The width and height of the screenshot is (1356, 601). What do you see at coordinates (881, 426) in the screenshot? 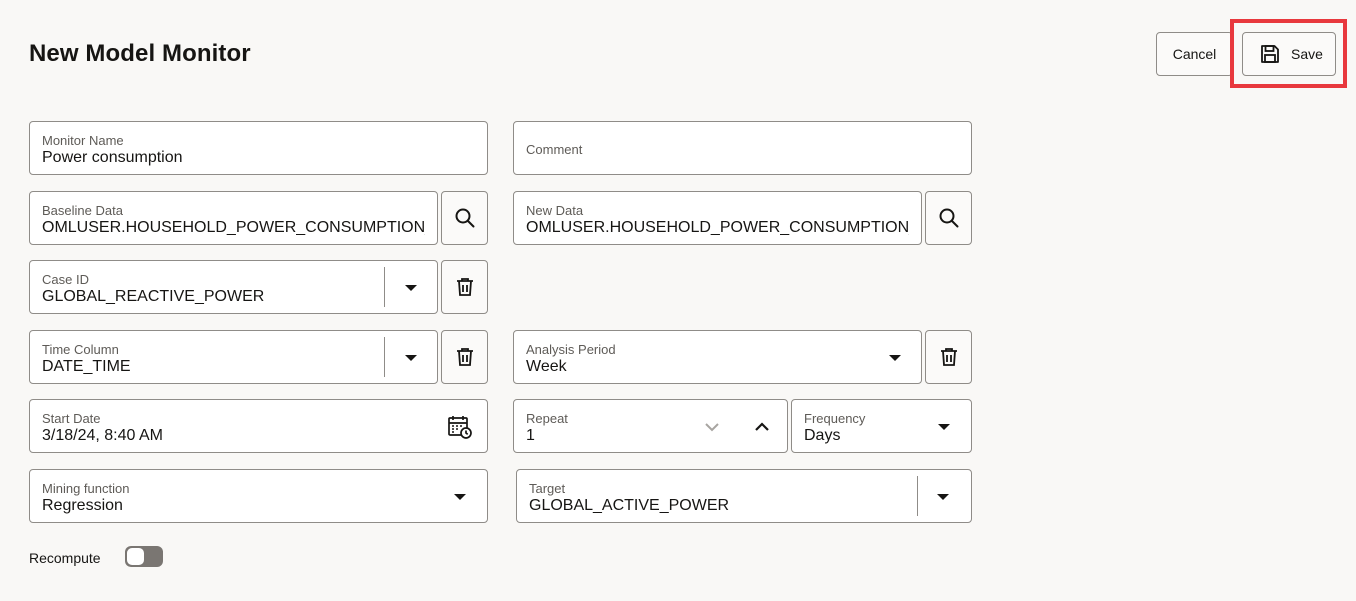
I see `frequency-select: Frequency Days` at bounding box center [881, 426].